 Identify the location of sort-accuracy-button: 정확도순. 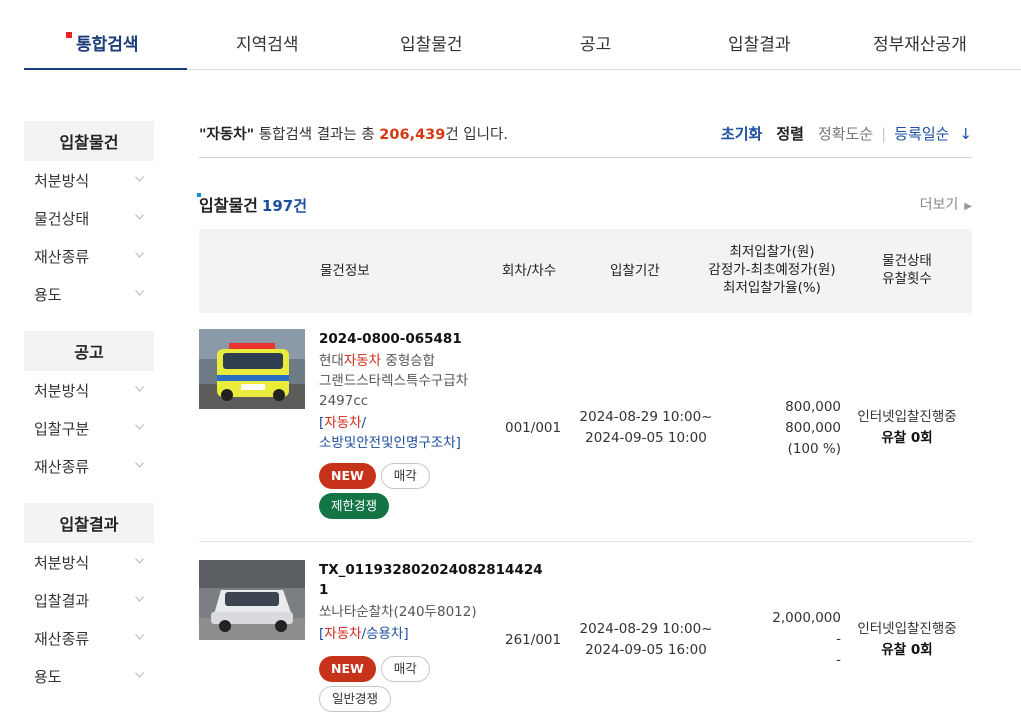
(845, 133).